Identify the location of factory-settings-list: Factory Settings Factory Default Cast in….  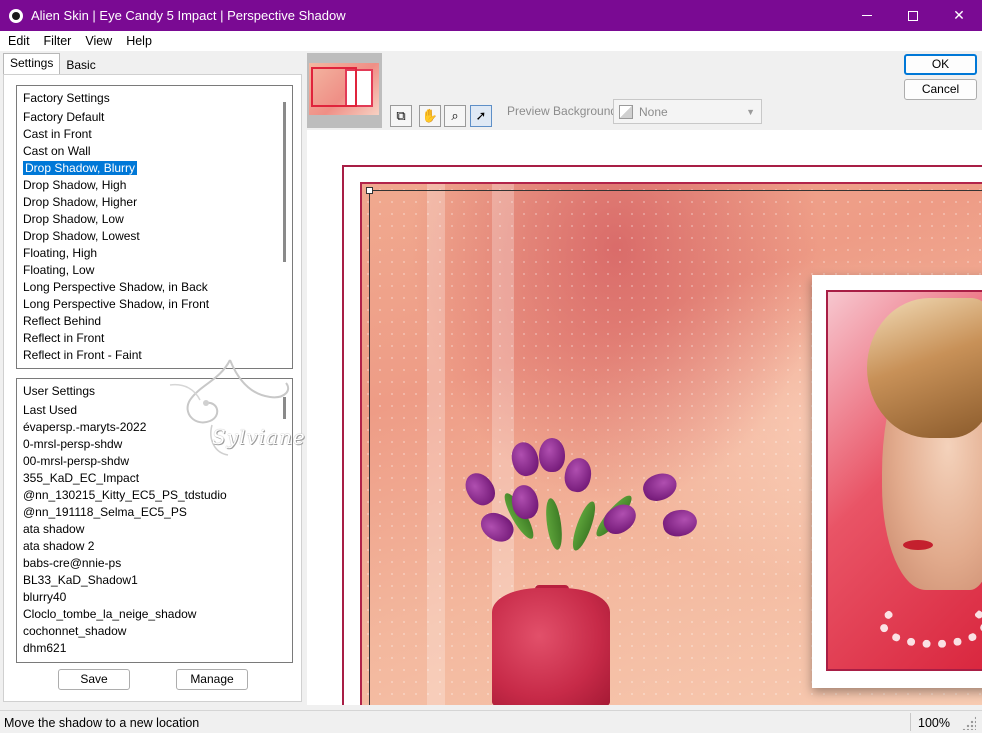
(154, 227).